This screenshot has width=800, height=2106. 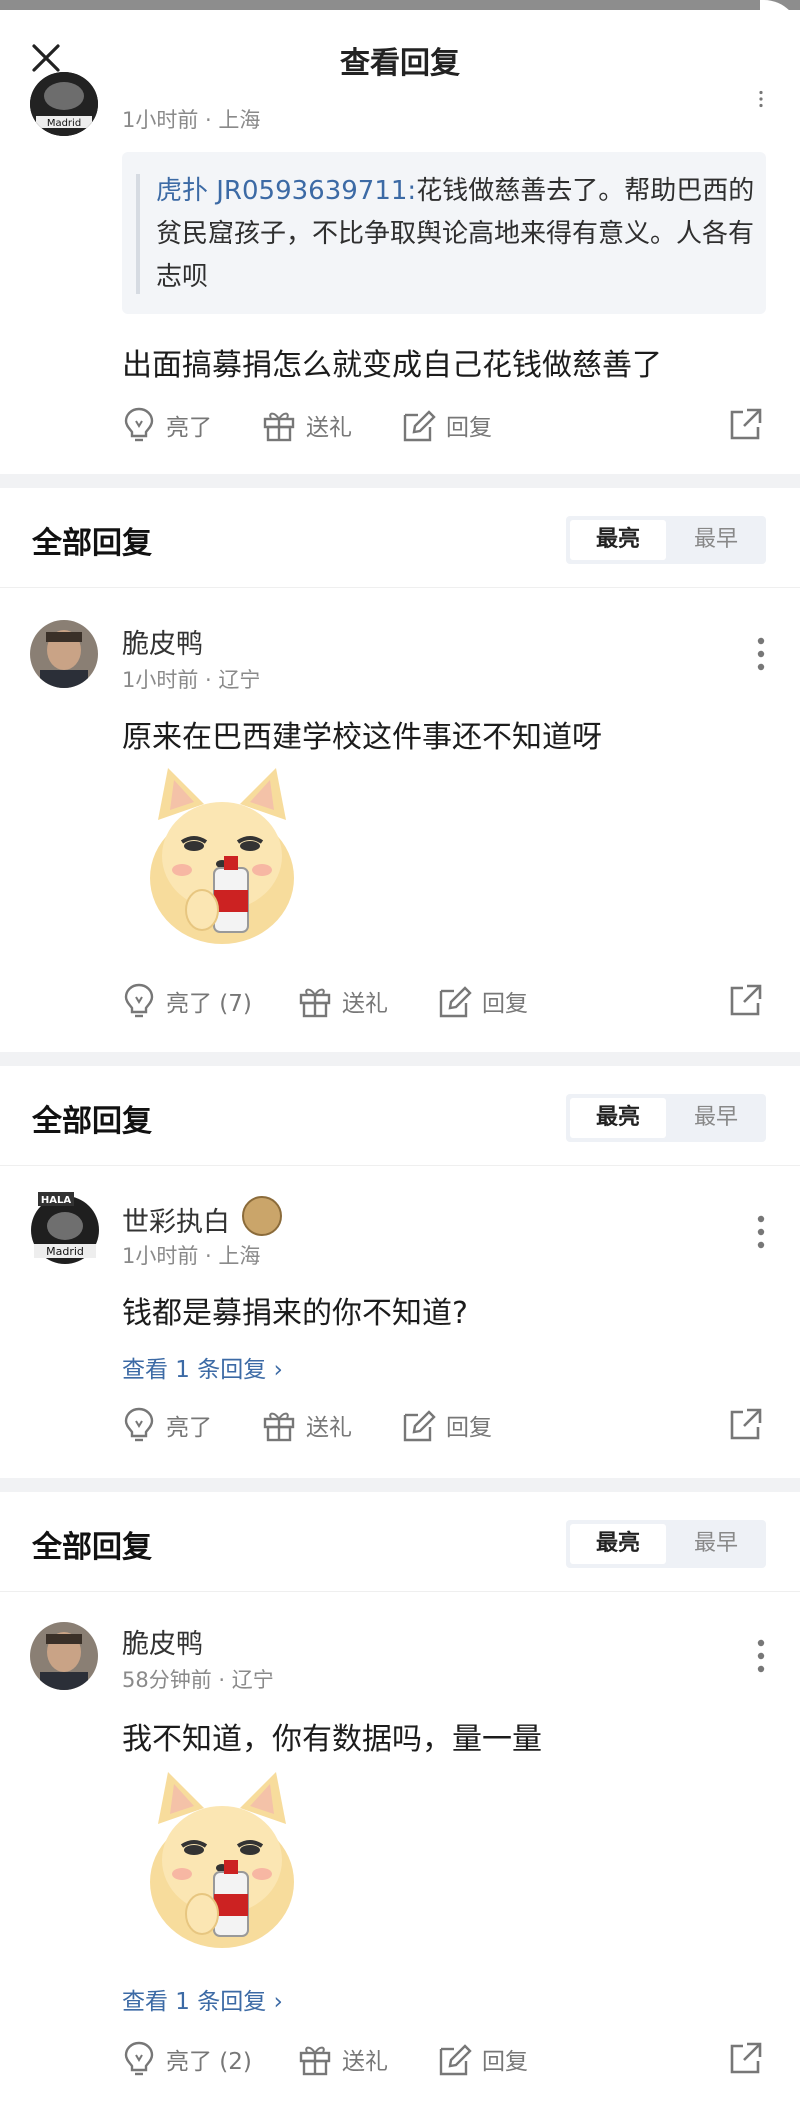 I want to click on comment-meta: 58分钟前 · 辽宁, so click(x=198, y=1680).